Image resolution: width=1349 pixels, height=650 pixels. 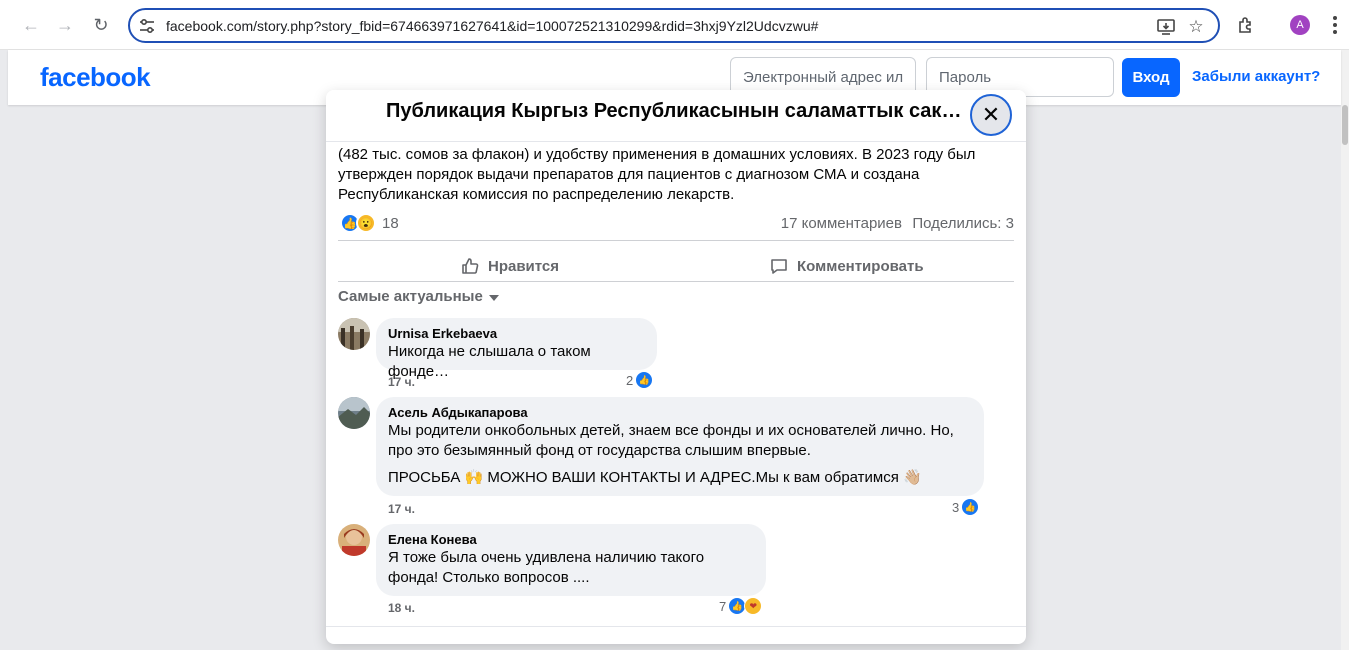 What do you see at coordinates (753, 606) in the screenshot?
I see `care-reaction-icon: ❤` at bounding box center [753, 606].